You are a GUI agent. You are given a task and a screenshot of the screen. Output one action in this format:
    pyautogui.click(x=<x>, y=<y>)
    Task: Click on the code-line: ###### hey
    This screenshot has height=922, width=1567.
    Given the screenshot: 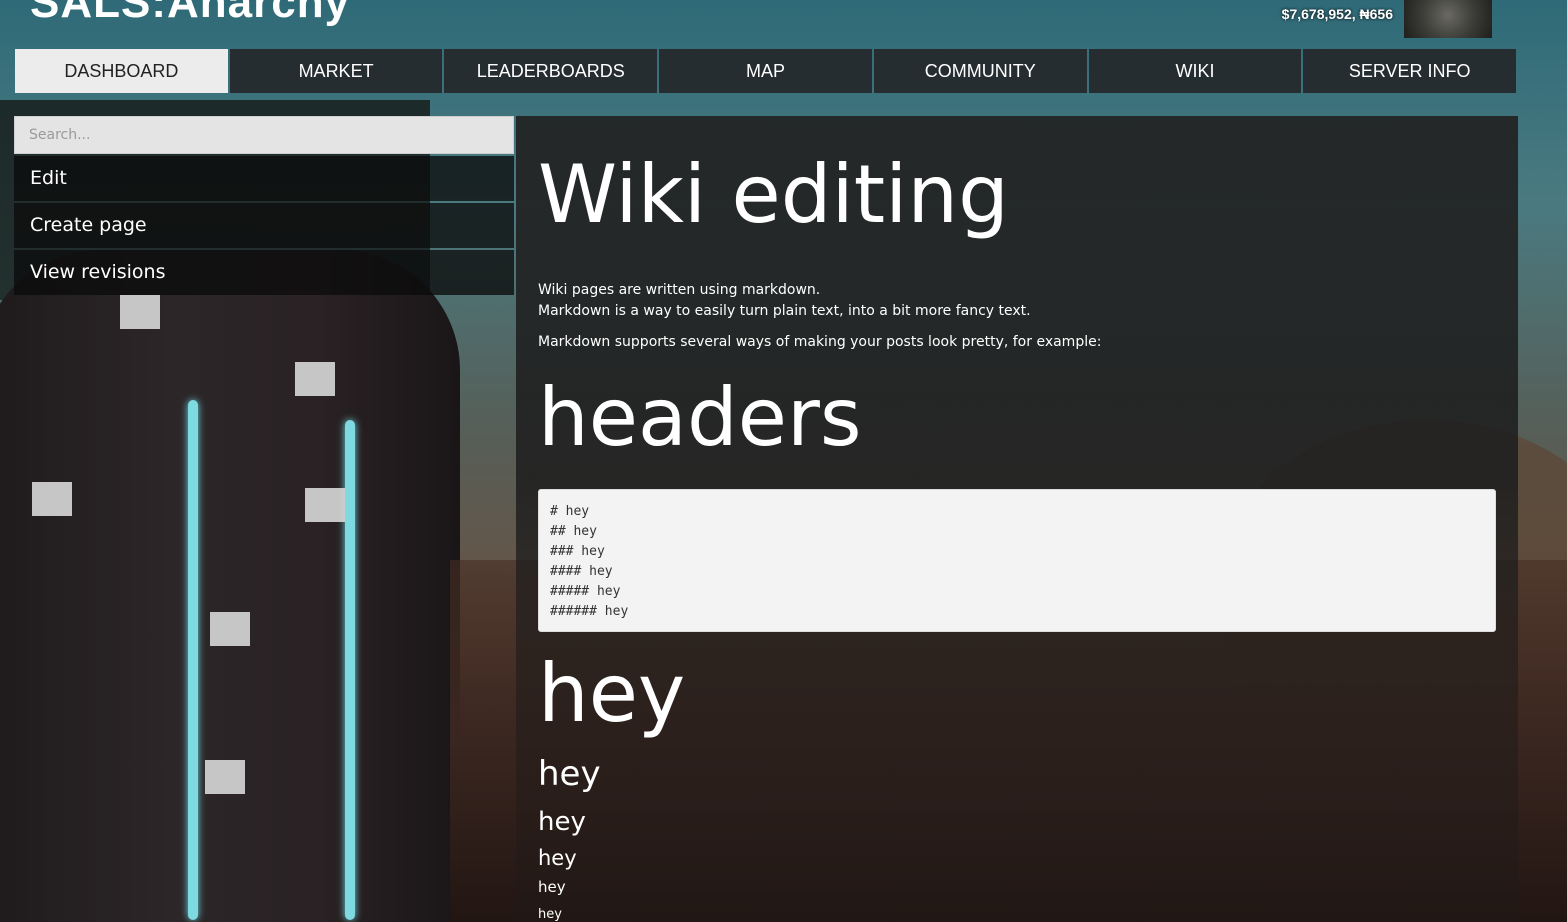 What is the action you would take?
    pyautogui.click(x=589, y=611)
    